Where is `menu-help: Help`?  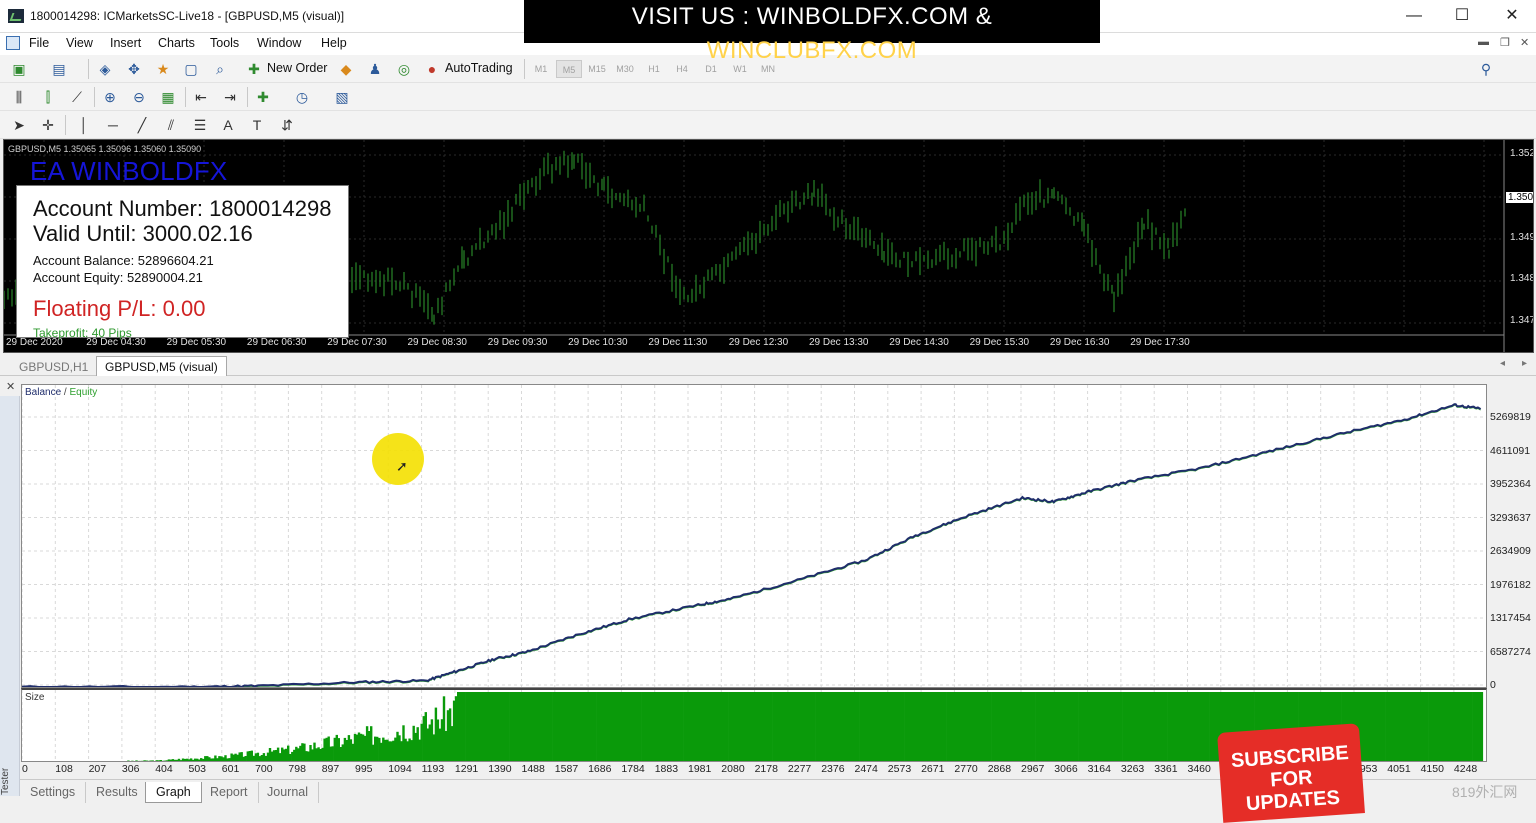 menu-help: Help is located at coordinates (334, 43).